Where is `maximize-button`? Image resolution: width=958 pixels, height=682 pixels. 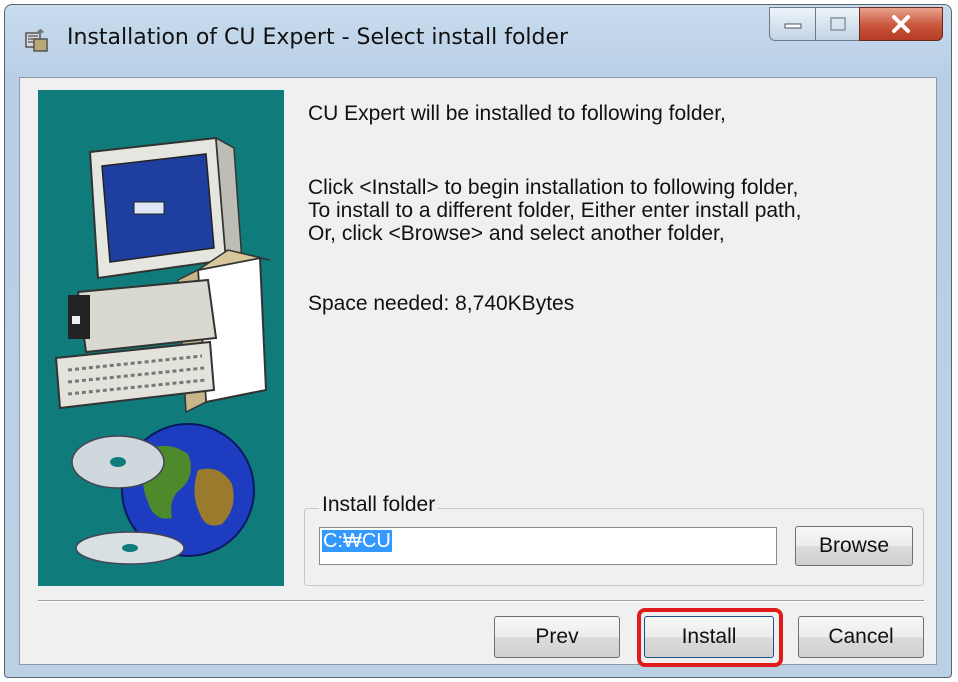 maximize-button is located at coordinates (837, 24).